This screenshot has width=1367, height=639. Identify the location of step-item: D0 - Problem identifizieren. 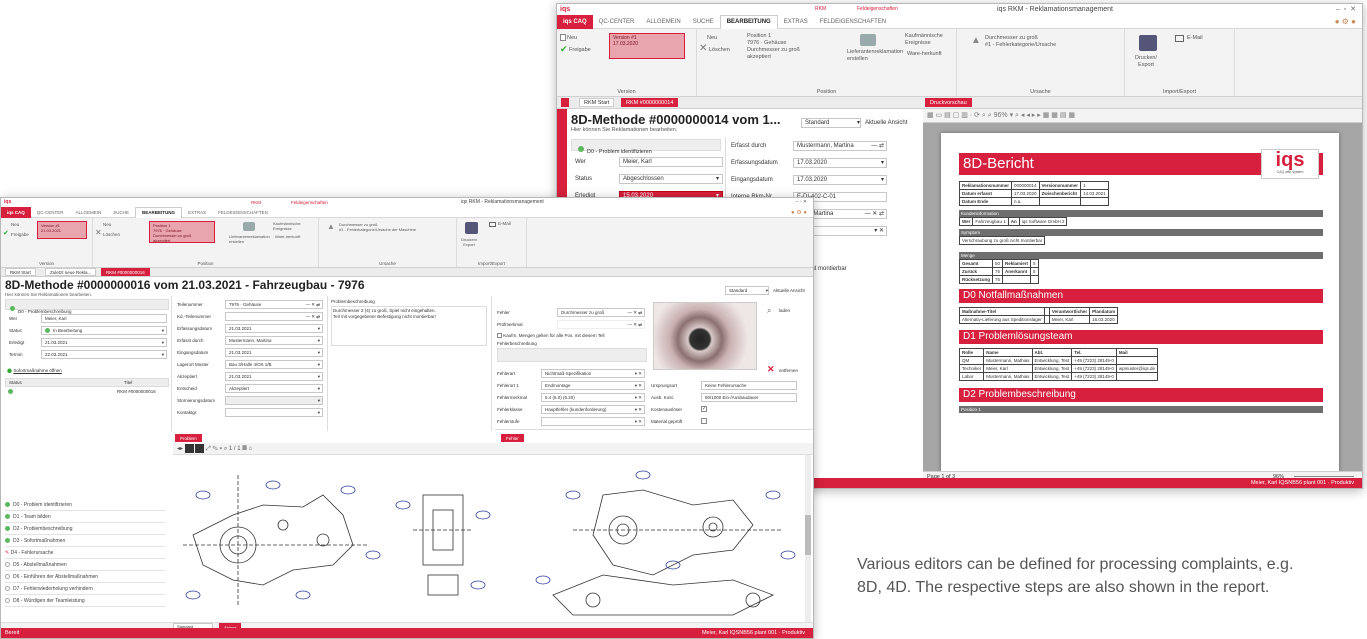
(85, 505).